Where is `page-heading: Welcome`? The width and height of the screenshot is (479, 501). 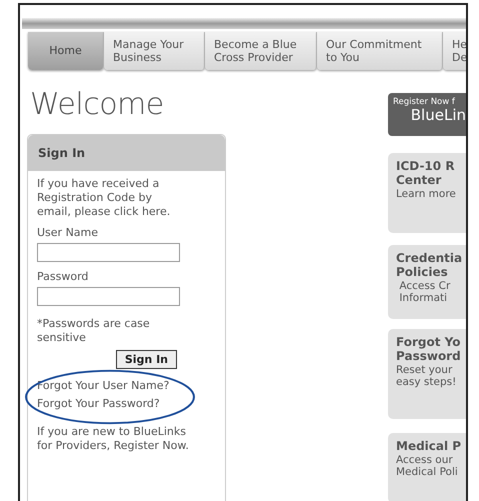 page-heading: Welcome is located at coordinates (97, 105).